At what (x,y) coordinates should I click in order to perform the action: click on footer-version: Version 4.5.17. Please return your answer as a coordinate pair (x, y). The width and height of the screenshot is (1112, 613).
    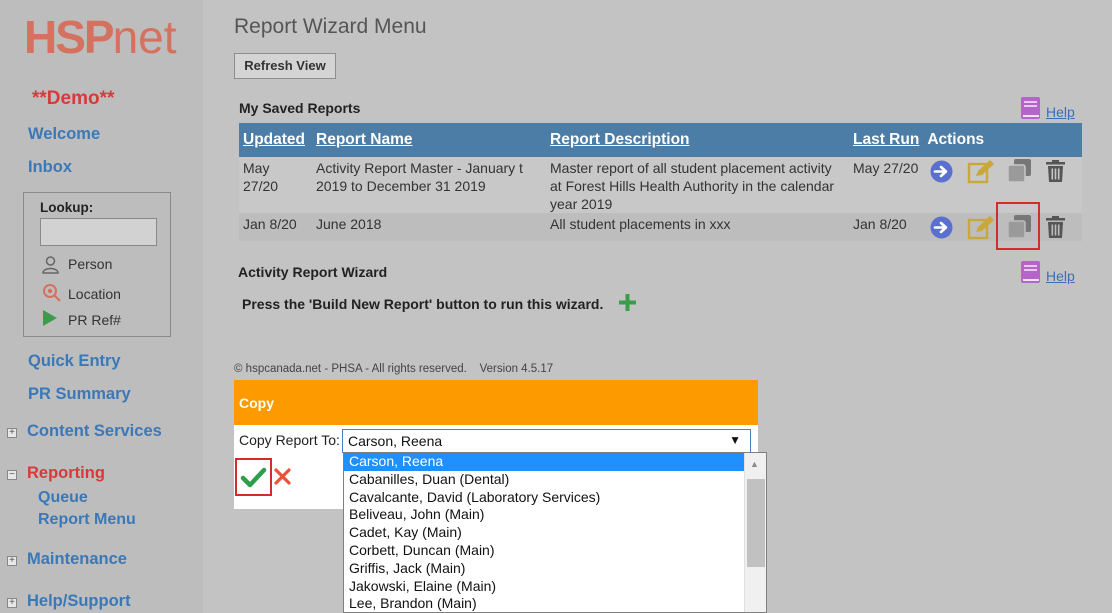
    Looking at the image, I should click on (516, 369).